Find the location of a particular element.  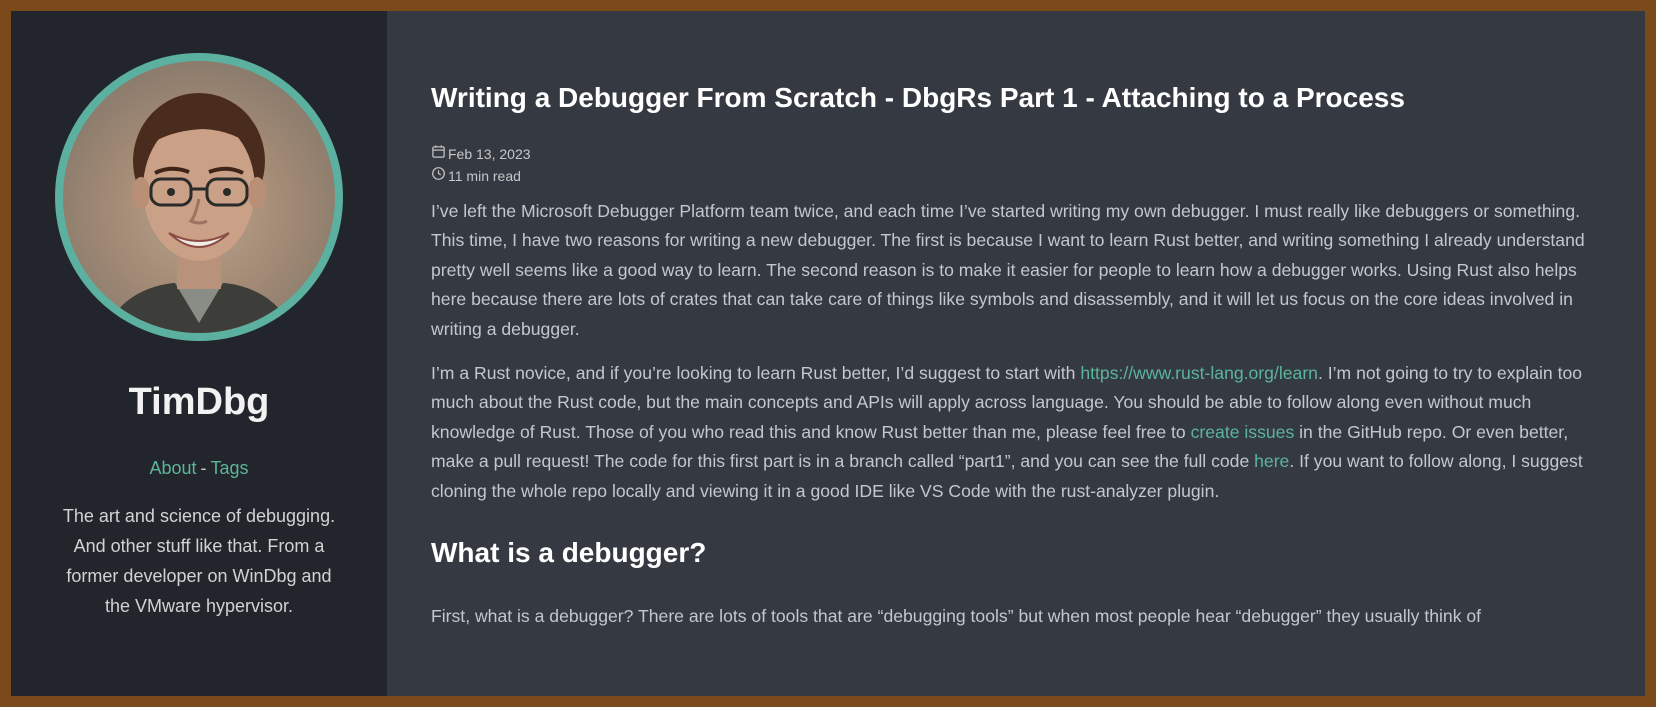

post-read-time-row: 11 min read is located at coordinates (1010, 176).